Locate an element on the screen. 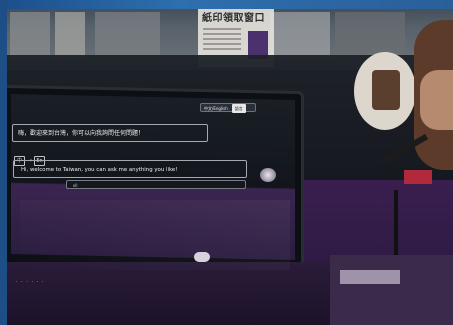 The width and height of the screenshot is (453, 325). screen-reflection is located at coordinates (155, 235).